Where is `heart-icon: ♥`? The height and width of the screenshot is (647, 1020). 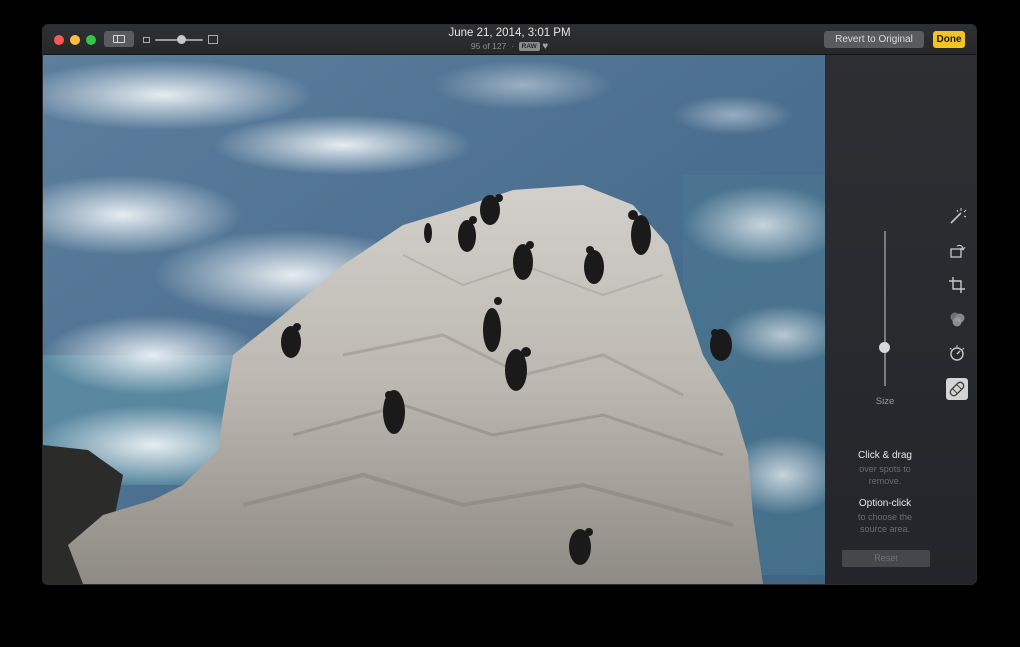 heart-icon: ♥ is located at coordinates (545, 46).